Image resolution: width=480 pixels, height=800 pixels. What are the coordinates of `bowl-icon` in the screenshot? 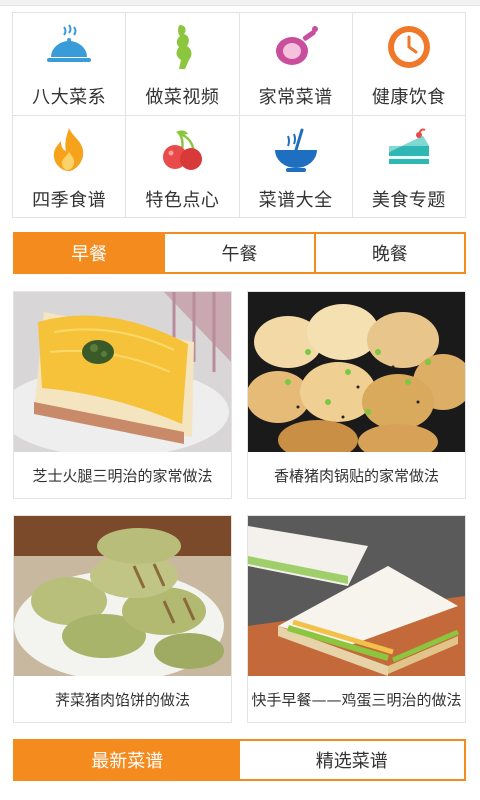 It's located at (295, 150).